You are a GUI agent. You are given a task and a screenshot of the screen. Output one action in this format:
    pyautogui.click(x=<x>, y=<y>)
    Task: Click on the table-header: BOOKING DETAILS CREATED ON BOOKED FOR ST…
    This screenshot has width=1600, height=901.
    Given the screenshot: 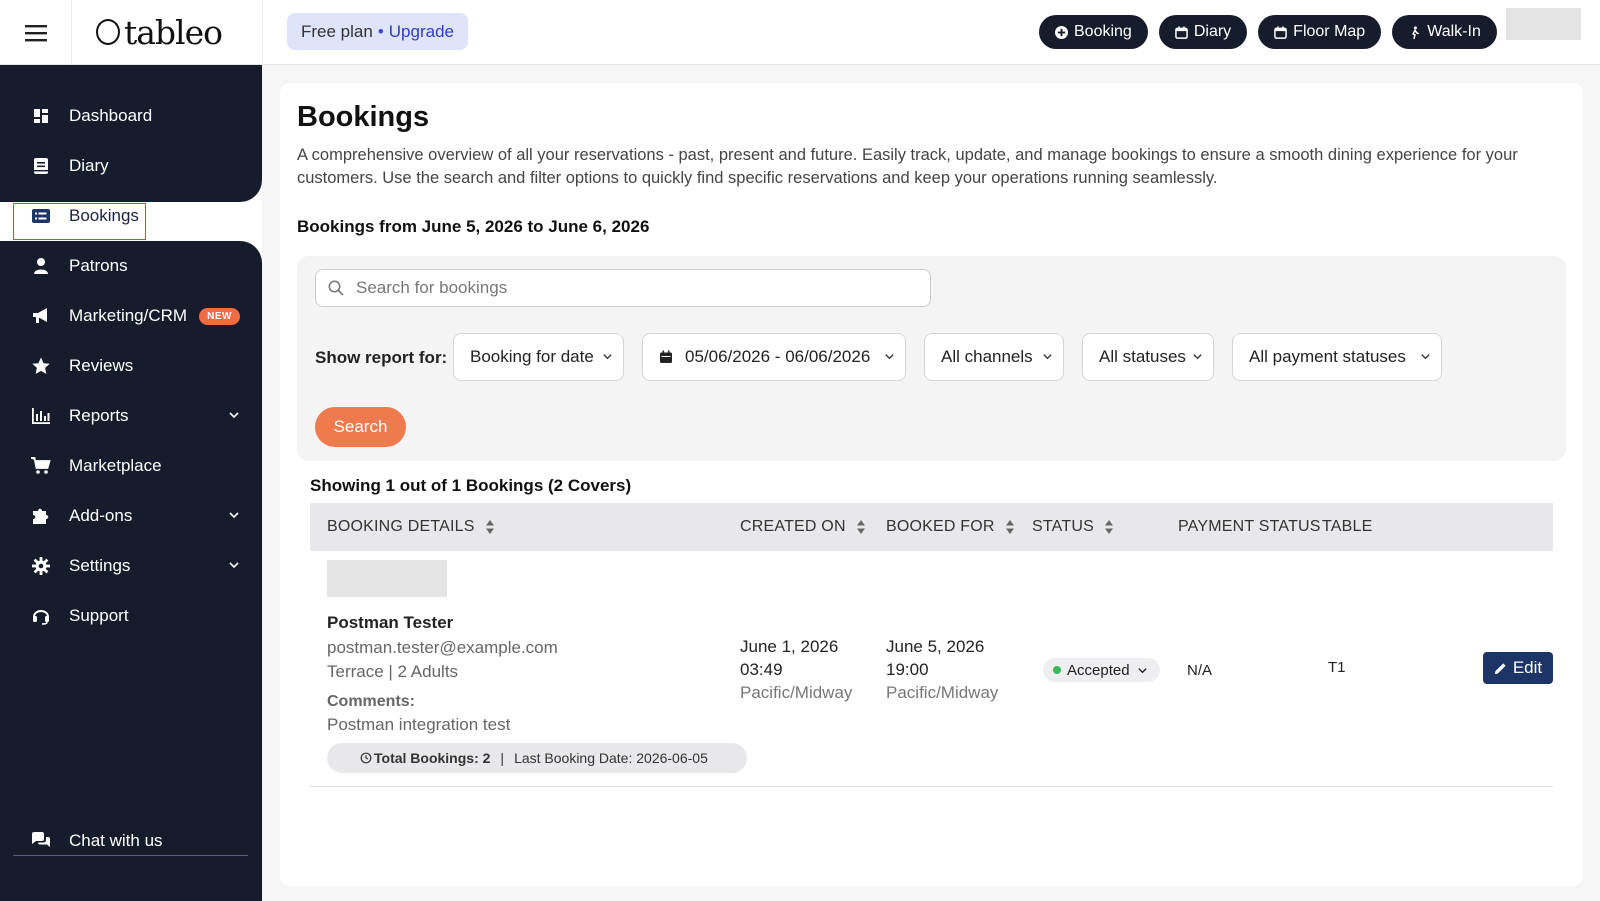 What is the action you would take?
    pyautogui.click(x=931, y=527)
    